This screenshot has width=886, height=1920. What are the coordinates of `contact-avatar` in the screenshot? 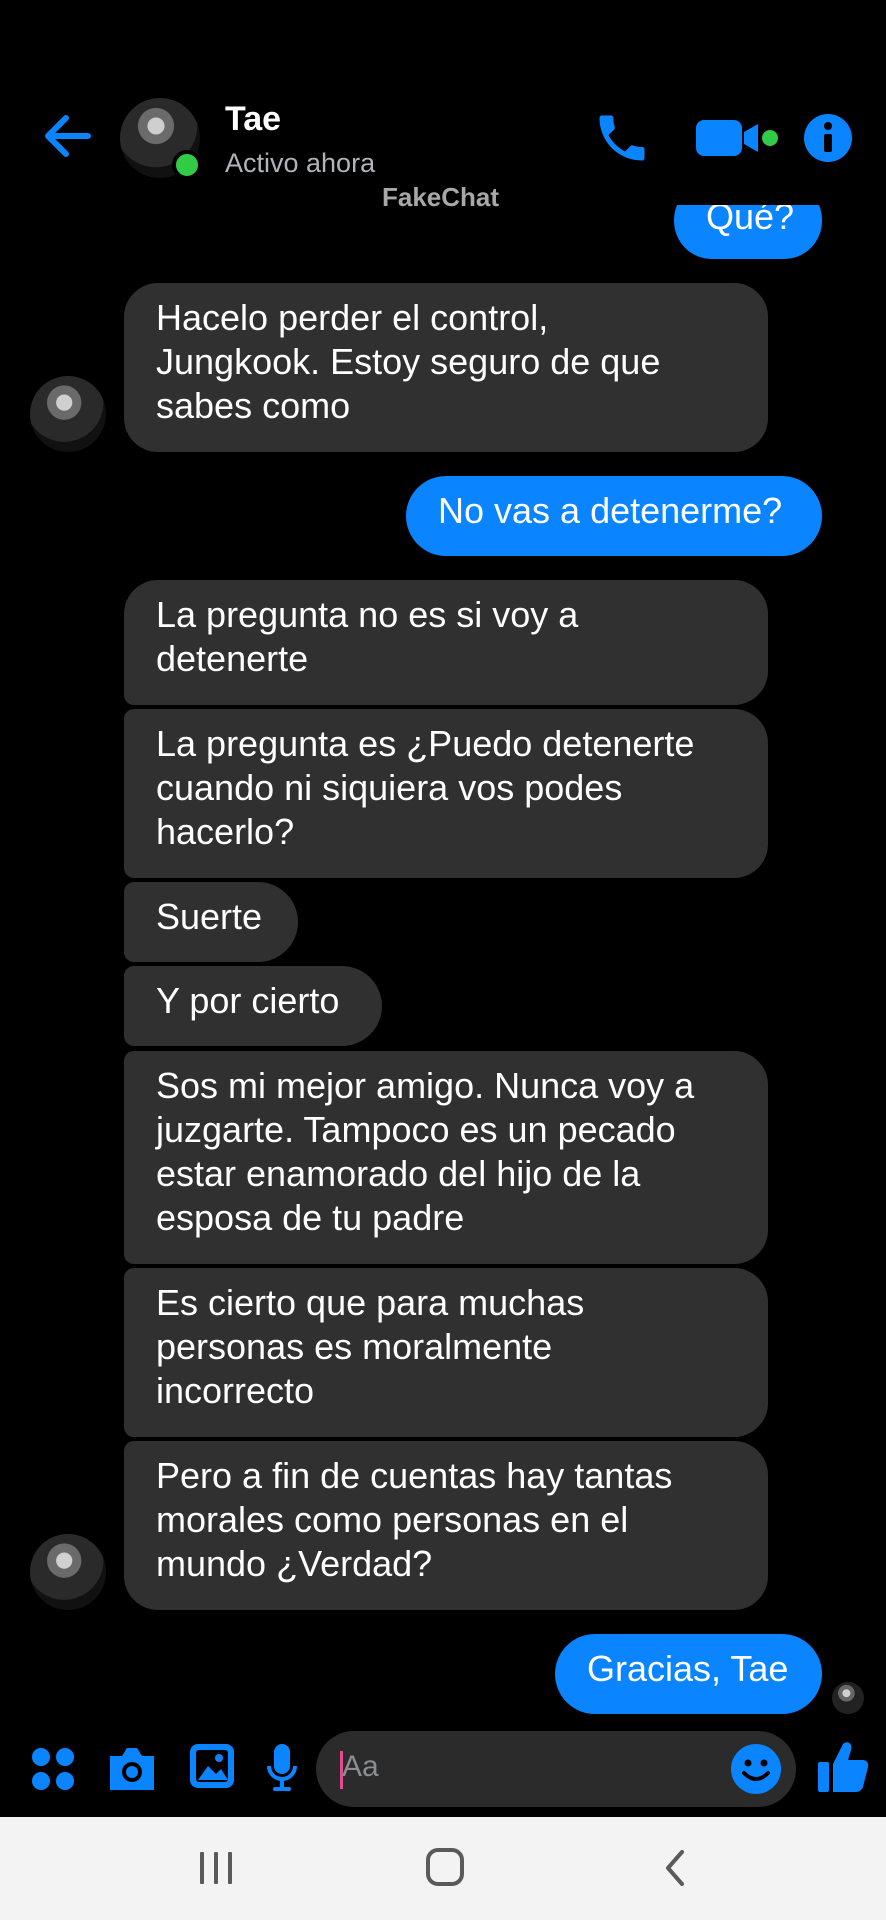 It's located at (161, 139).